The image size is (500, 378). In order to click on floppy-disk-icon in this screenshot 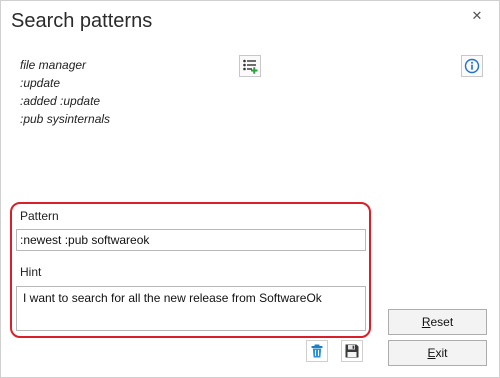, I will do `click(352, 351)`.